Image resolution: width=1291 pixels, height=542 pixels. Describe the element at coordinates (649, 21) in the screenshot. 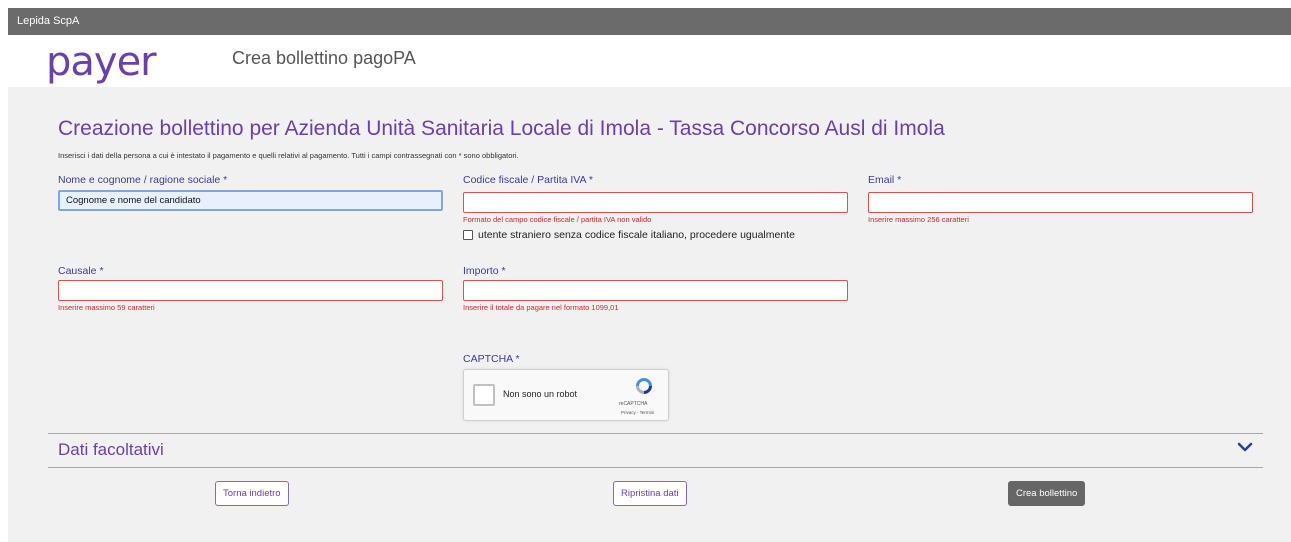

I see `org-topbar: Lepida ScpA` at that location.